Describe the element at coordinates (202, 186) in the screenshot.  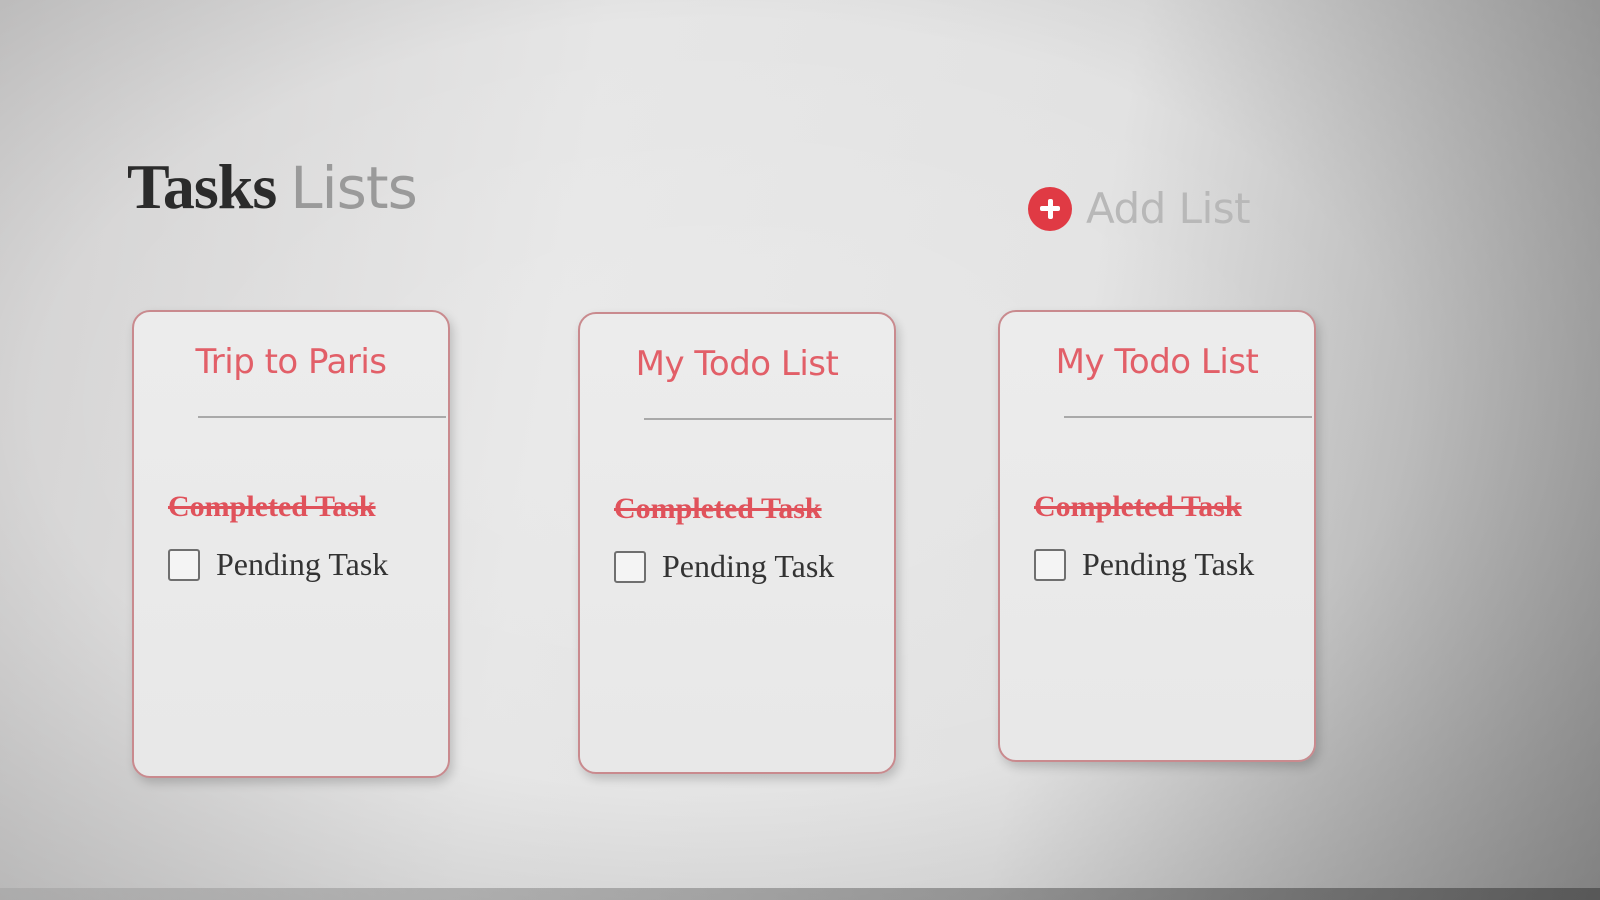
I see `page-title-bold: Tasks` at that location.